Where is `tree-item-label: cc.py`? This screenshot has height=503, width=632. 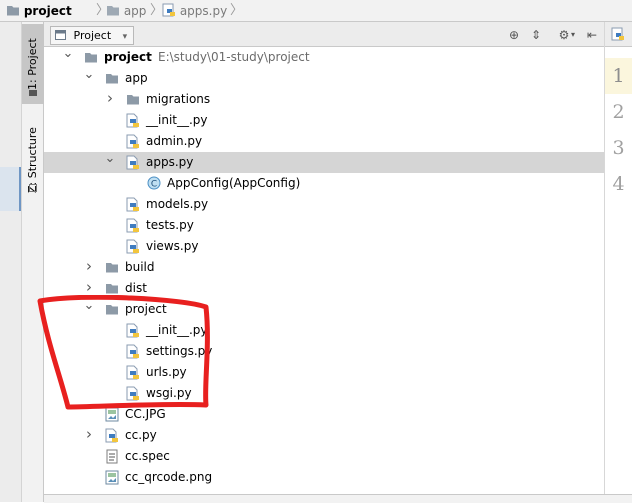 tree-item-label: cc.py is located at coordinates (141, 435).